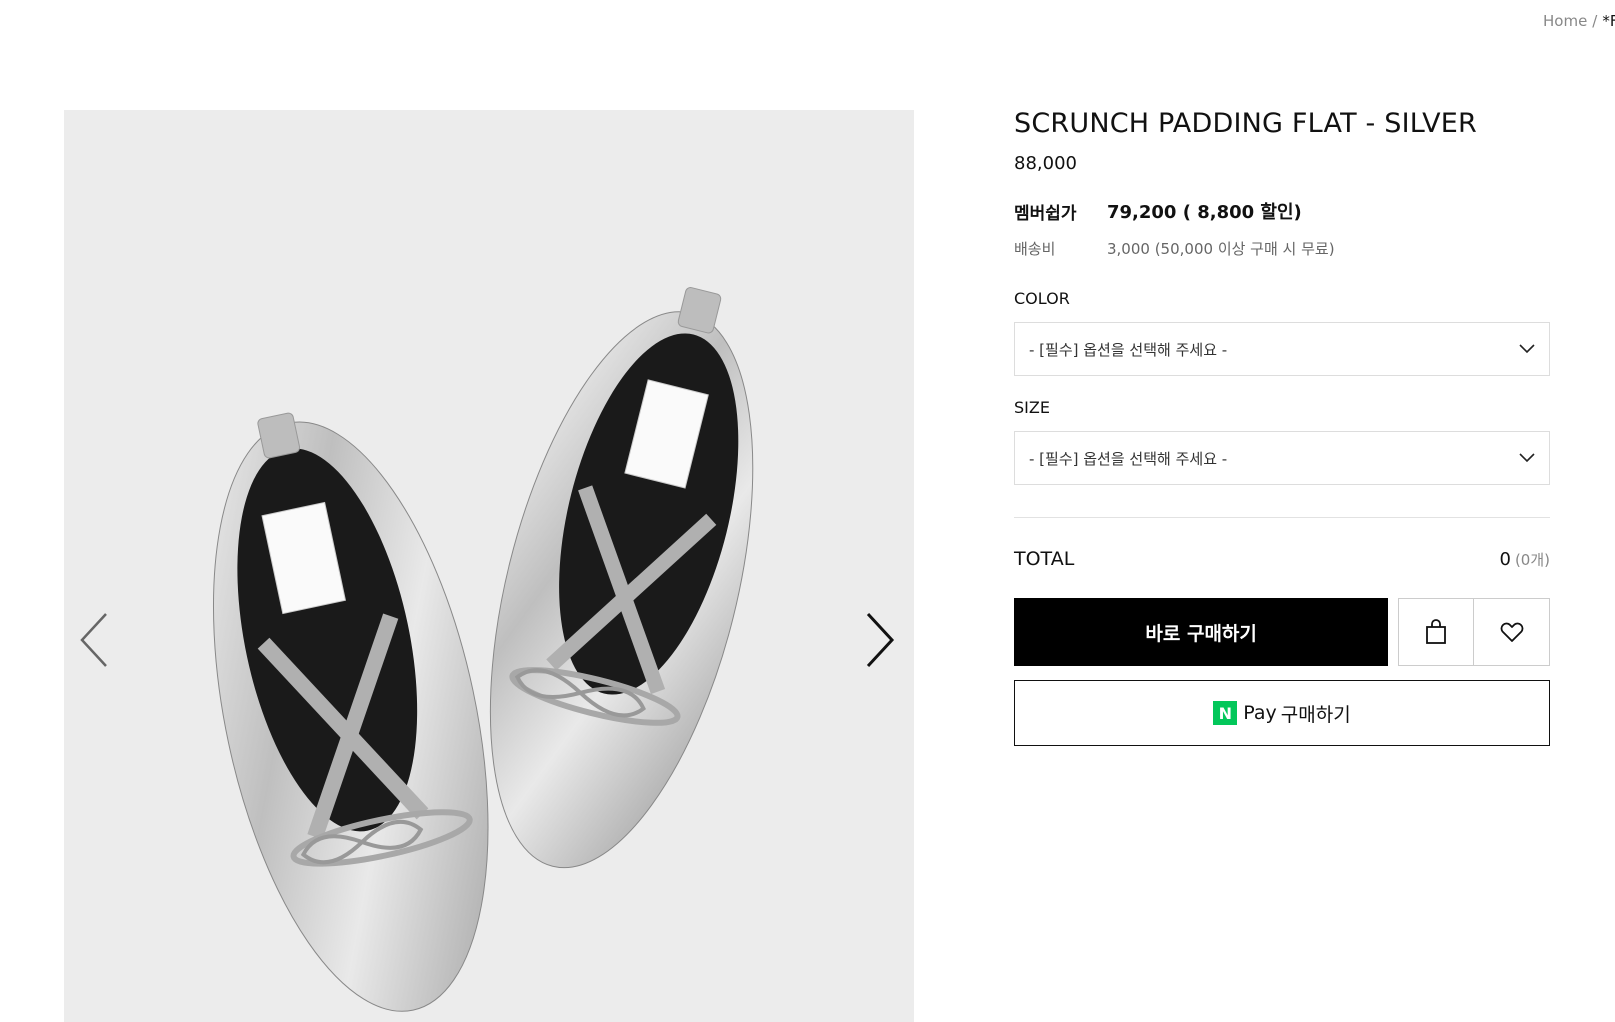  What do you see at coordinates (1035, 249) in the screenshot?
I see `shipping-label: 배송비` at bounding box center [1035, 249].